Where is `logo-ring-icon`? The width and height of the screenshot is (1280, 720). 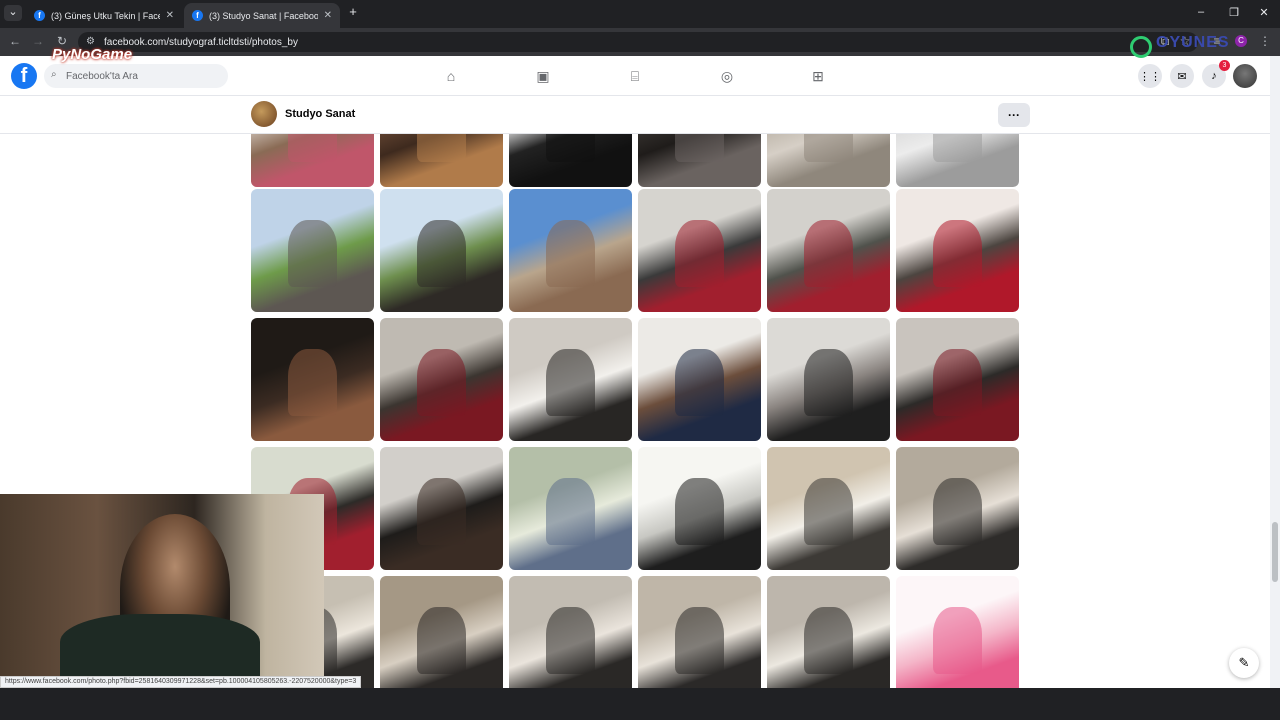
logo-ring-icon is located at coordinates (1141, 47).